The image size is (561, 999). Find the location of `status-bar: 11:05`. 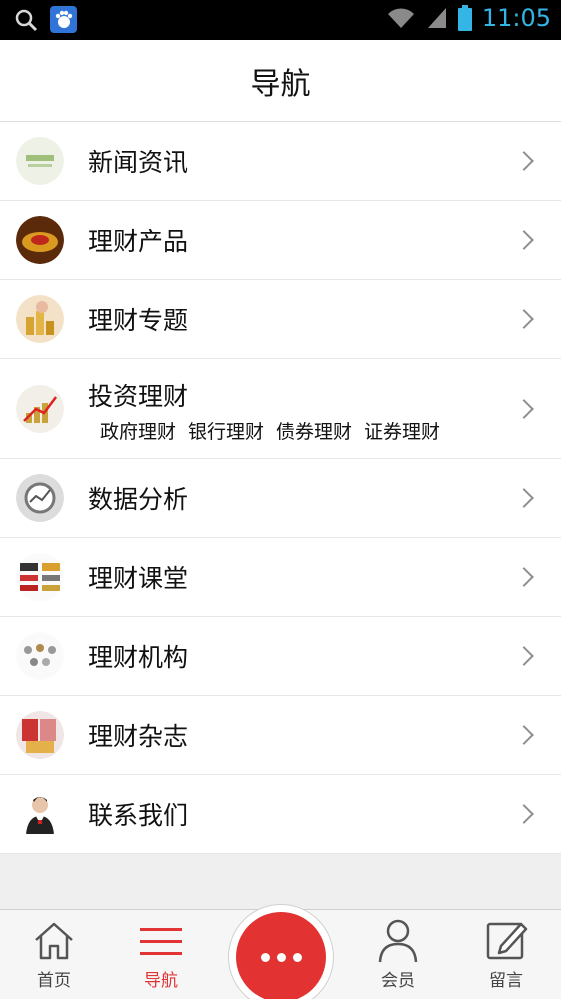

status-bar: 11:05 is located at coordinates (280, 20).